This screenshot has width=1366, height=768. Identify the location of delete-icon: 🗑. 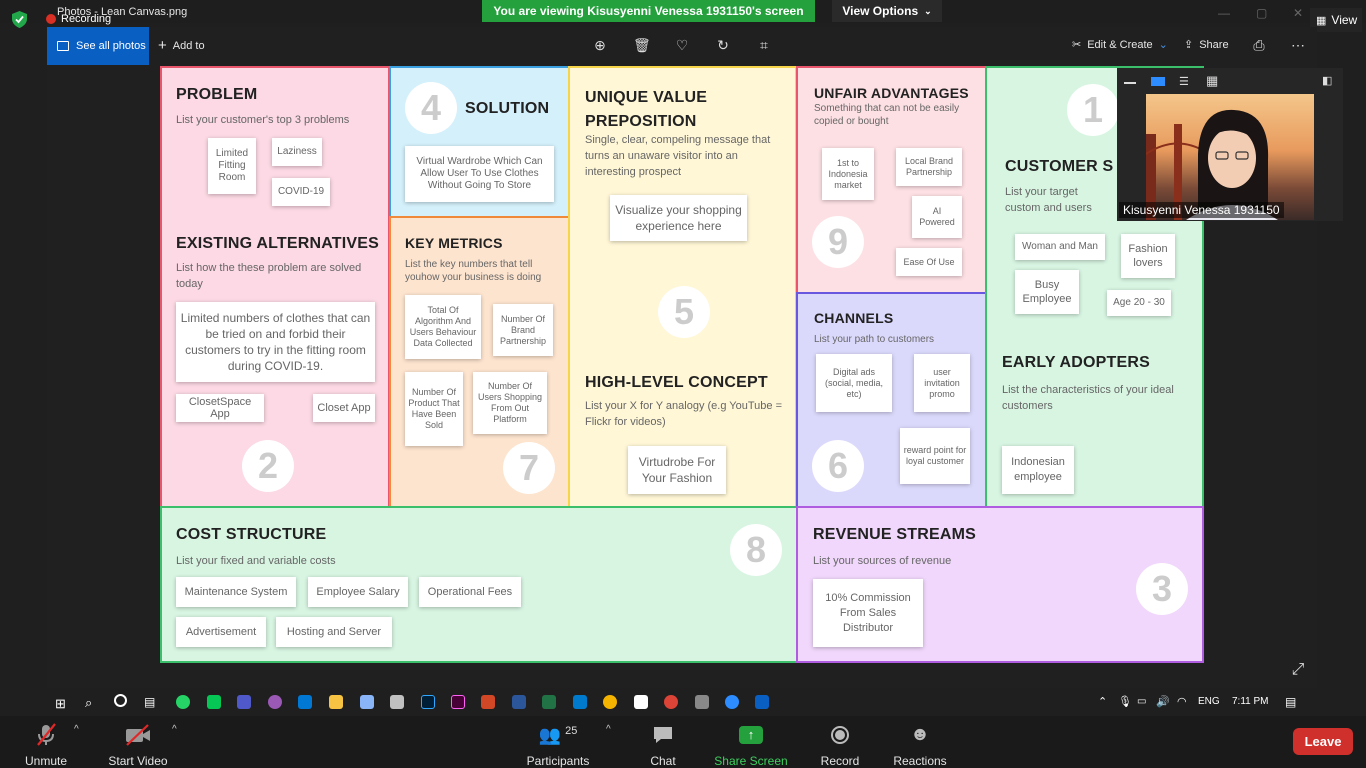
(642, 45).